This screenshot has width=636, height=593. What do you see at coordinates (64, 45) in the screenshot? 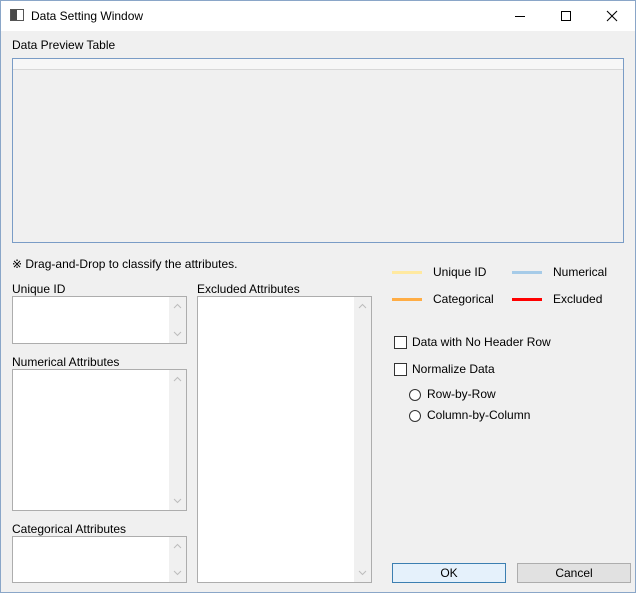
I see `preview-label: Data Preview Table` at bounding box center [64, 45].